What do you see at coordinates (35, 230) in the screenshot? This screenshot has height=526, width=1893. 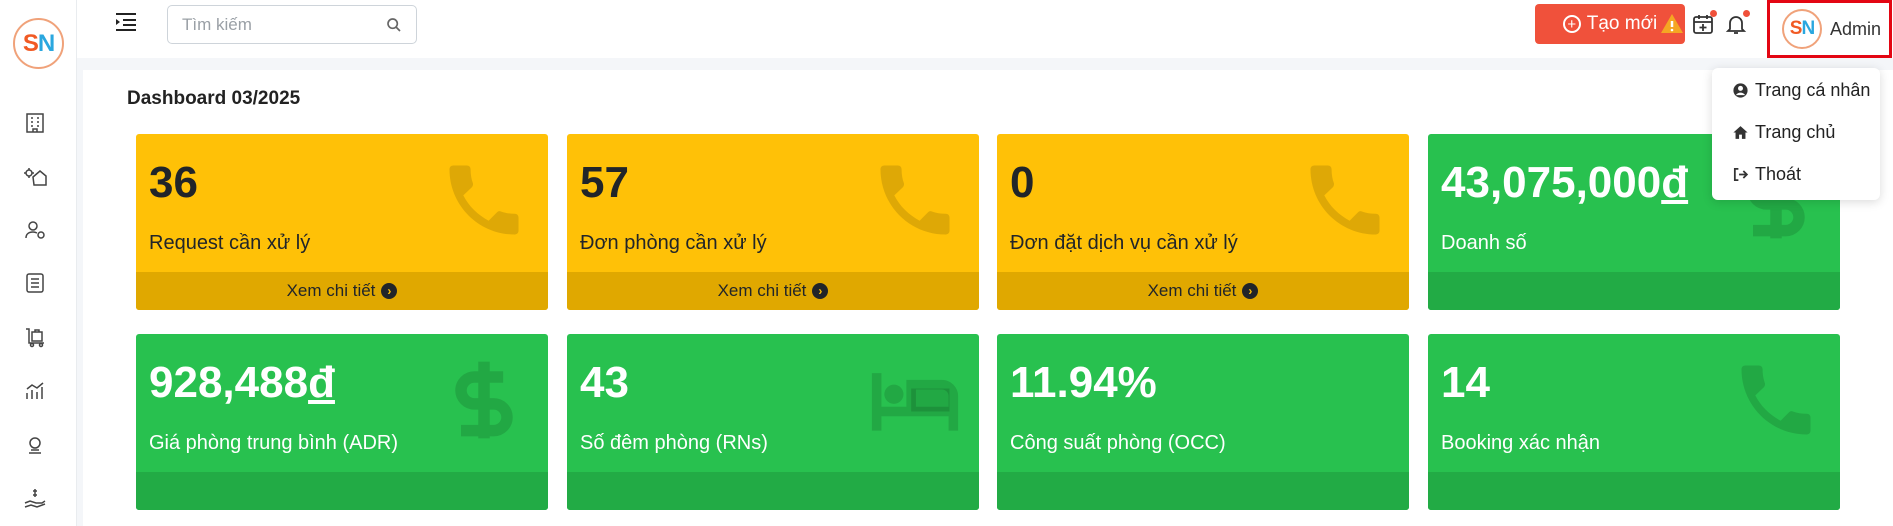 I see `user-settings-icon` at bounding box center [35, 230].